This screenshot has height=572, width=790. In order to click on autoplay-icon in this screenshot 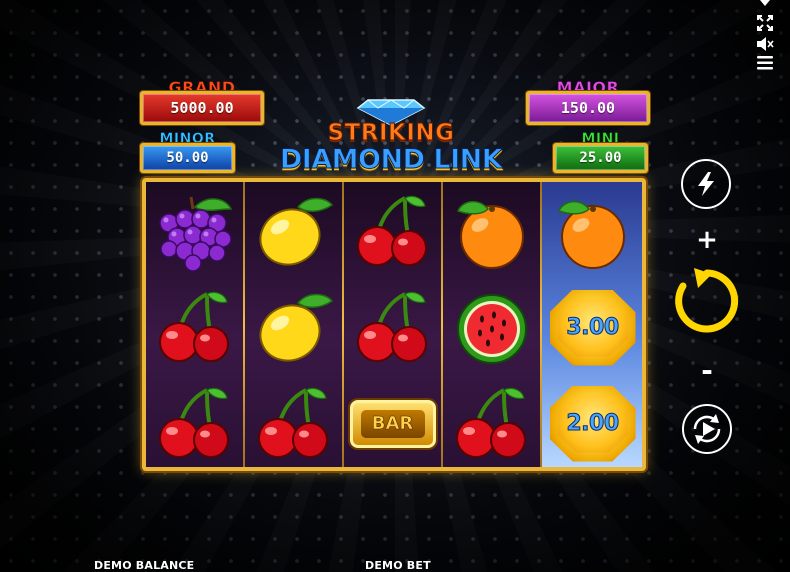, I will do `click(707, 429)`.